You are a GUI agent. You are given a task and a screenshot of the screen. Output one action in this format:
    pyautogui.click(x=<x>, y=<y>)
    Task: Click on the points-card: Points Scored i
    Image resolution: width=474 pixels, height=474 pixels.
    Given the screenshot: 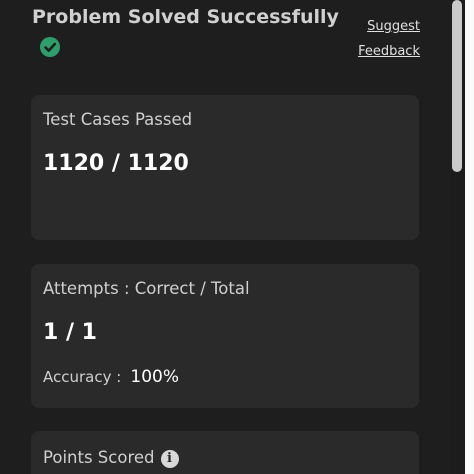 What is the action you would take?
    pyautogui.click(x=225, y=452)
    